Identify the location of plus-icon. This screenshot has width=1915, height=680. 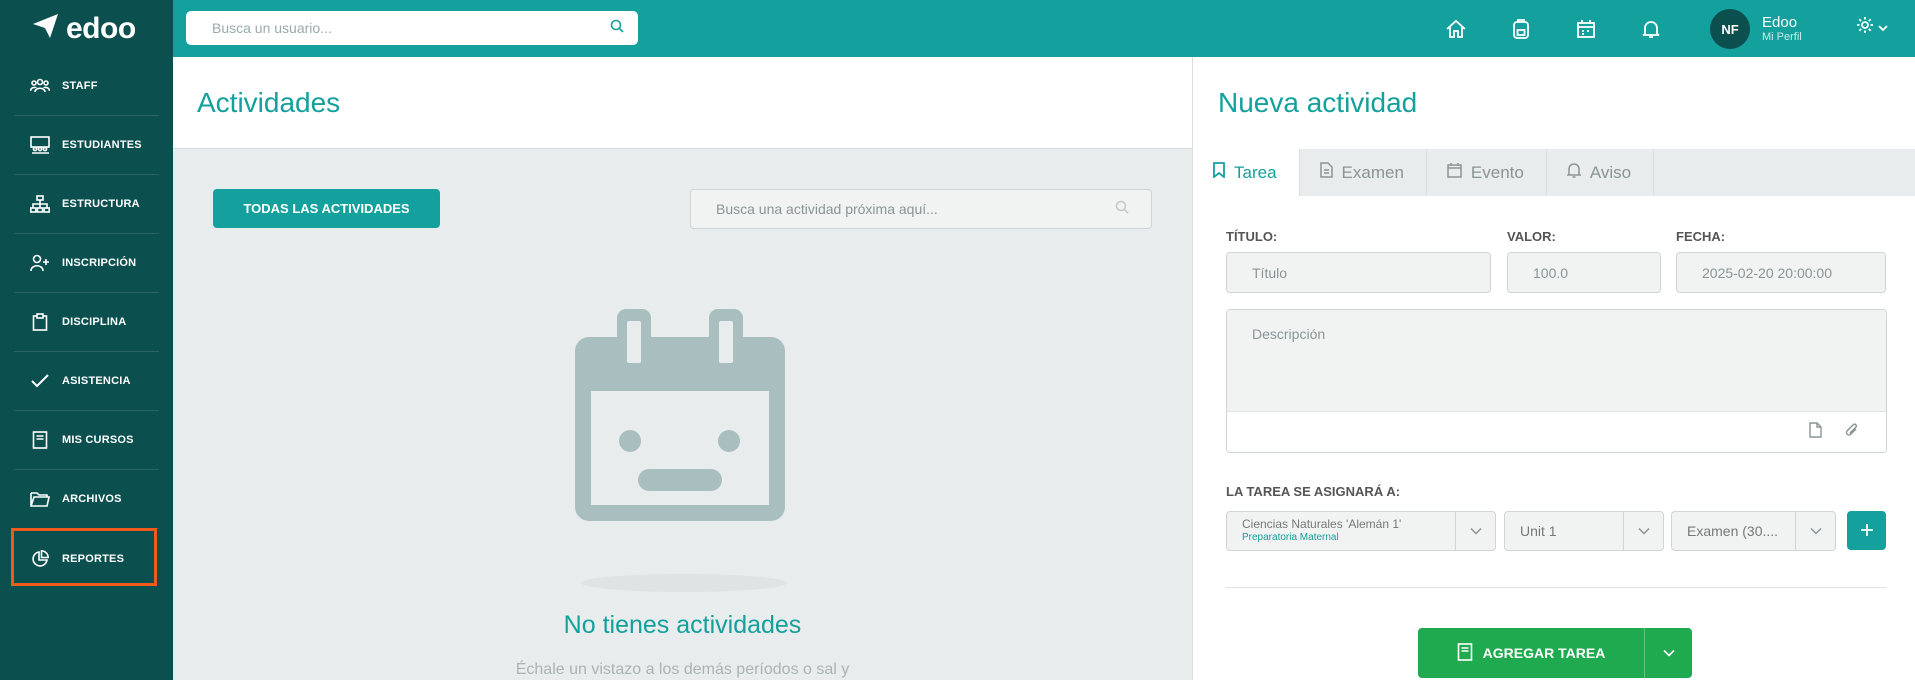
(1866, 530).